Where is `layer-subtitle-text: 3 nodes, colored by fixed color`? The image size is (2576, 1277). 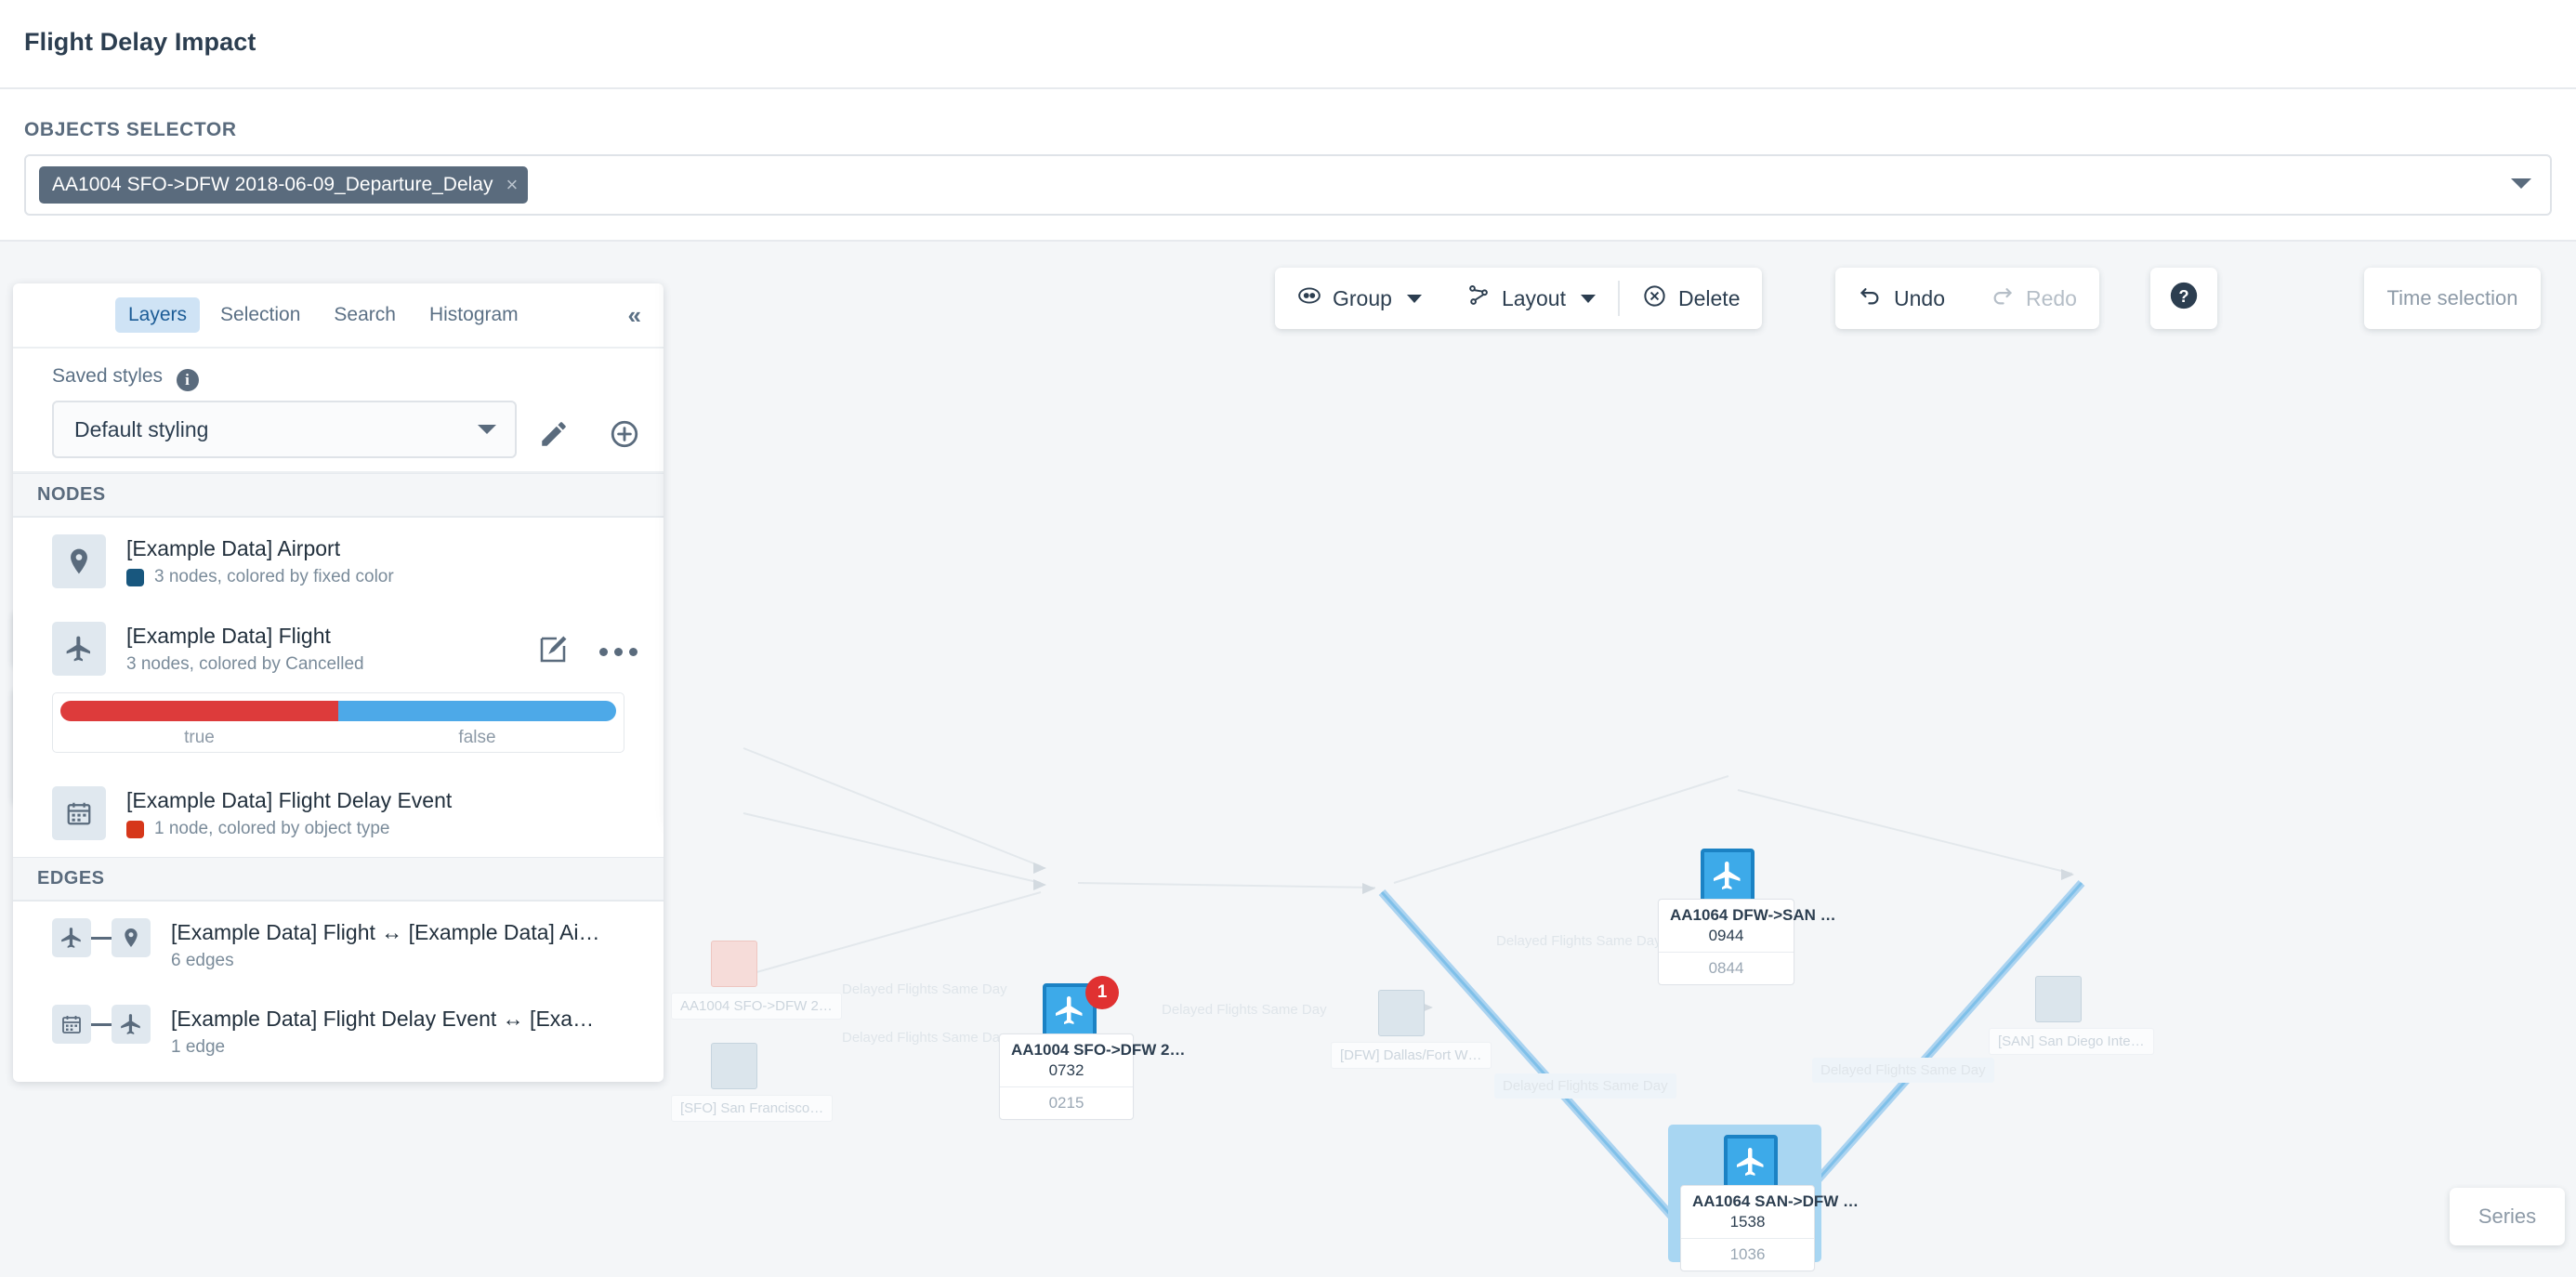
layer-subtitle-text: 3 nodes, colored by fixed color is located at coordinates (274, 577).